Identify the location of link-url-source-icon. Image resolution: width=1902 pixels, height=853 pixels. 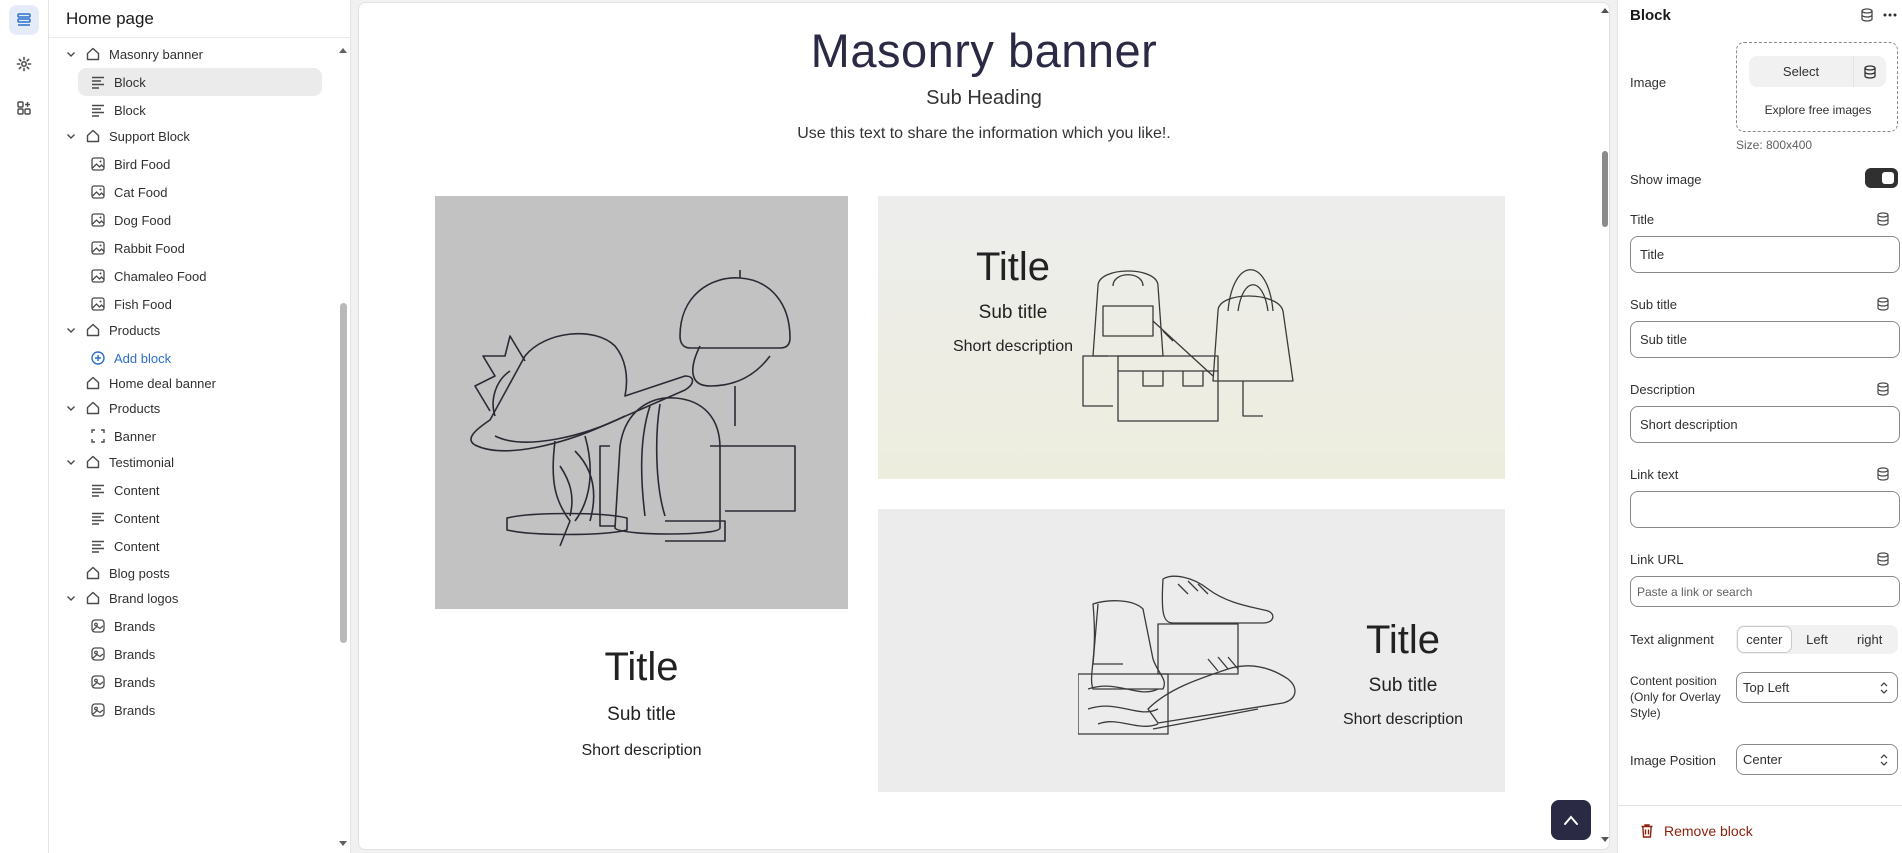
(1883, 559).